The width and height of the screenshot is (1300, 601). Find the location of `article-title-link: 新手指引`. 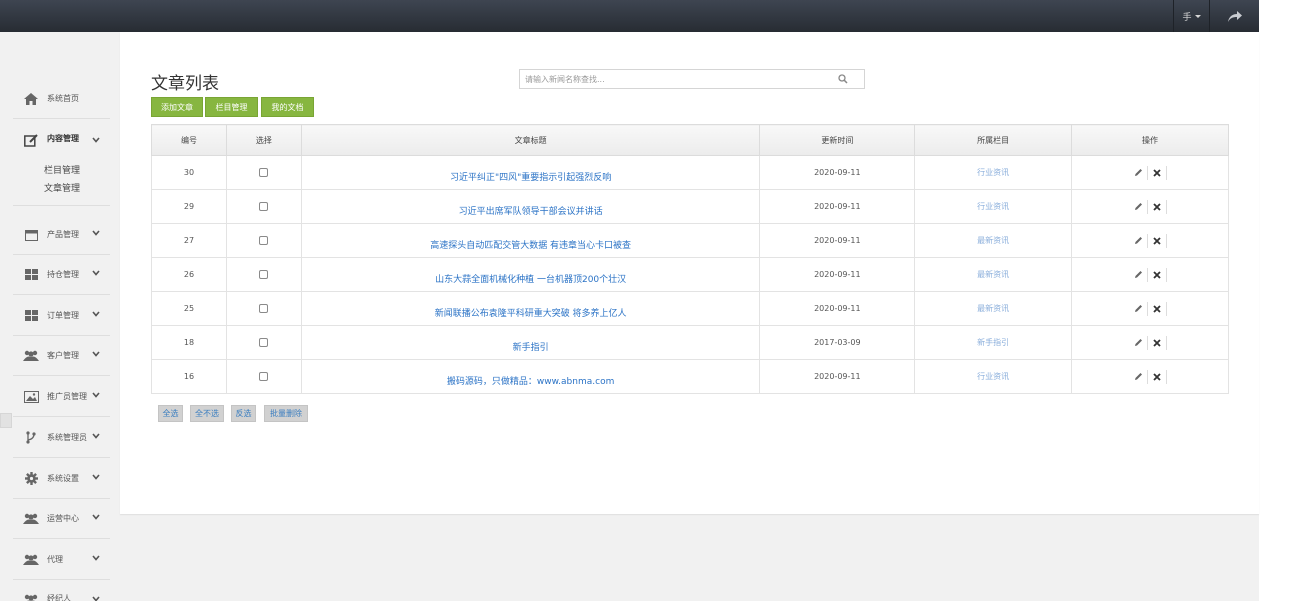

article-title-link: 新手指引 is located at coordinates (531, 348).